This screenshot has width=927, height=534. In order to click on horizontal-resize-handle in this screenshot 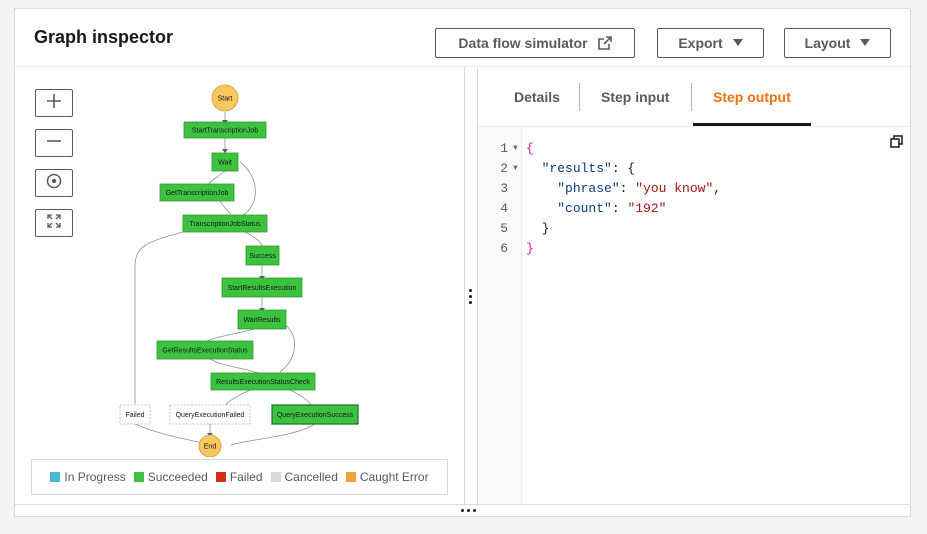, I will do `click(462, 510)`.